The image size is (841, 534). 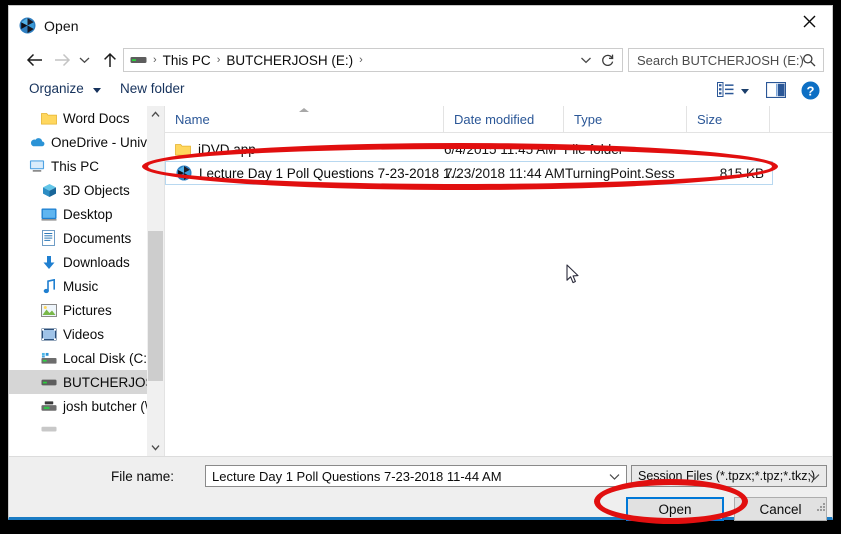 What do you see at coordinates (728, 119) in the screenshot?
I see `column-header-size: Size` at bounding box center [728, 119].